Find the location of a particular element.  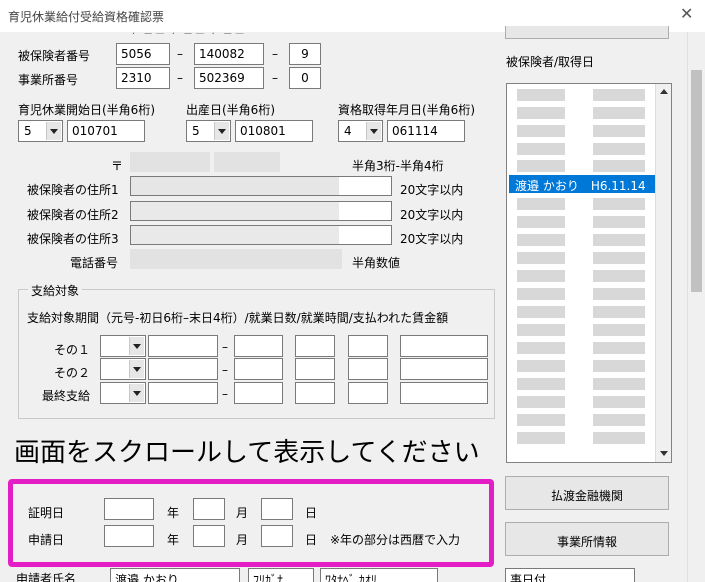

leave-start-era-value: 5 is located at coordinates (28, 131).